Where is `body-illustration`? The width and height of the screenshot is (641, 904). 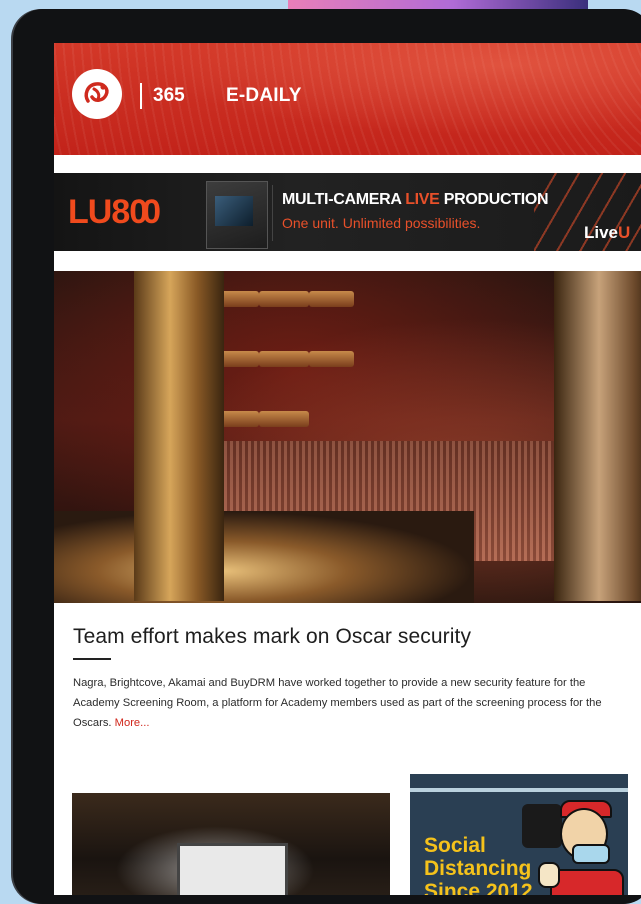 body-illustration is located at coordinates (587, 882).